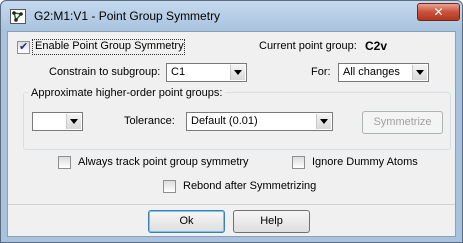 The height and width of the screenshot is (243, 463). I want to click on constrain-label: Constrain to subgroup:, so click(105, 72).